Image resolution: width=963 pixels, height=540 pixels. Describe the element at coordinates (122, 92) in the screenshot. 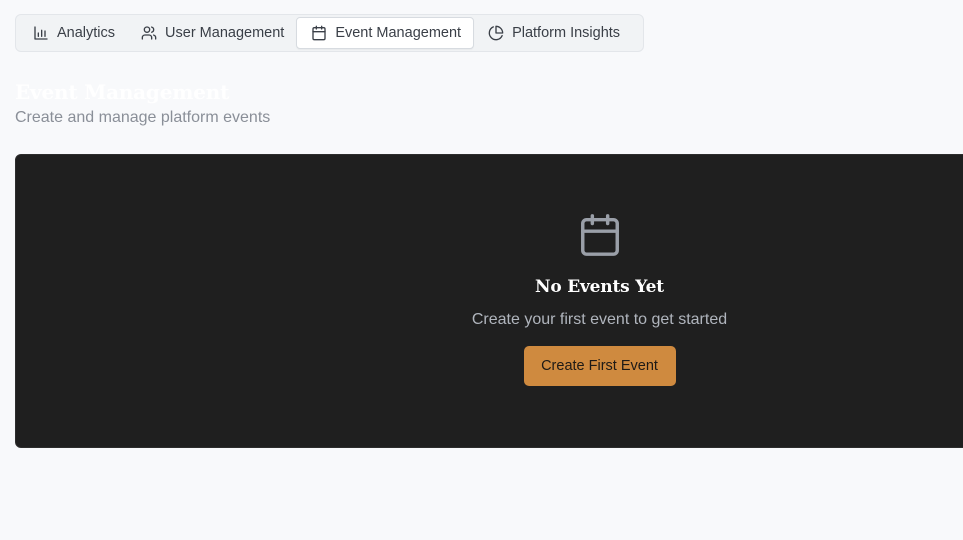

I see `page-title: Event Management` at that location.